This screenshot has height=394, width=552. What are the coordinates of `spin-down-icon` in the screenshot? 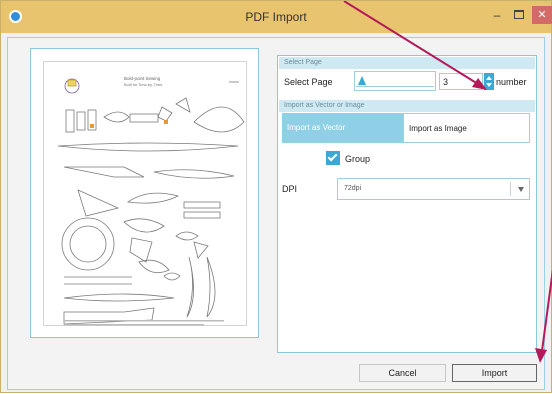 It's located at (489, 85).